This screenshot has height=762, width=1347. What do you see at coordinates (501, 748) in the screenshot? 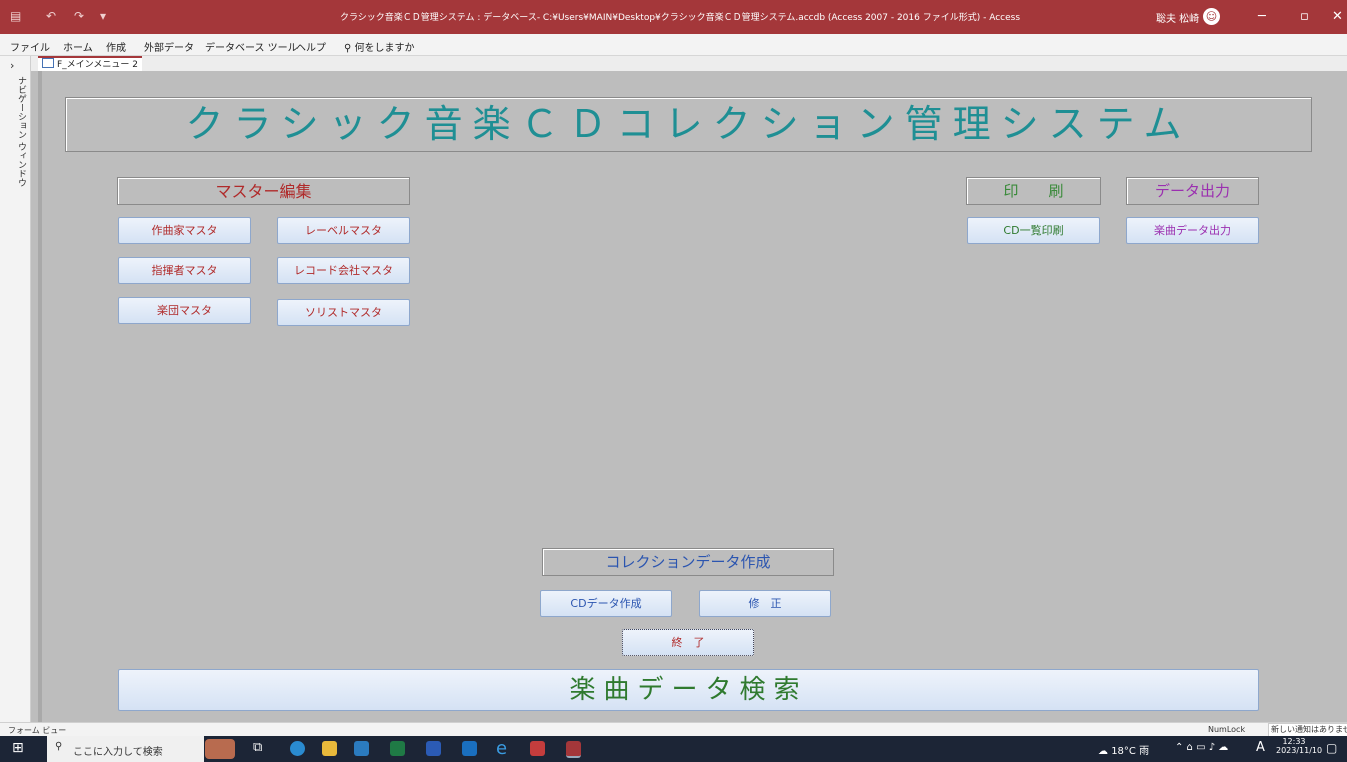
I see `internet-explorer-icon: e` at bounding box center [501, 748].